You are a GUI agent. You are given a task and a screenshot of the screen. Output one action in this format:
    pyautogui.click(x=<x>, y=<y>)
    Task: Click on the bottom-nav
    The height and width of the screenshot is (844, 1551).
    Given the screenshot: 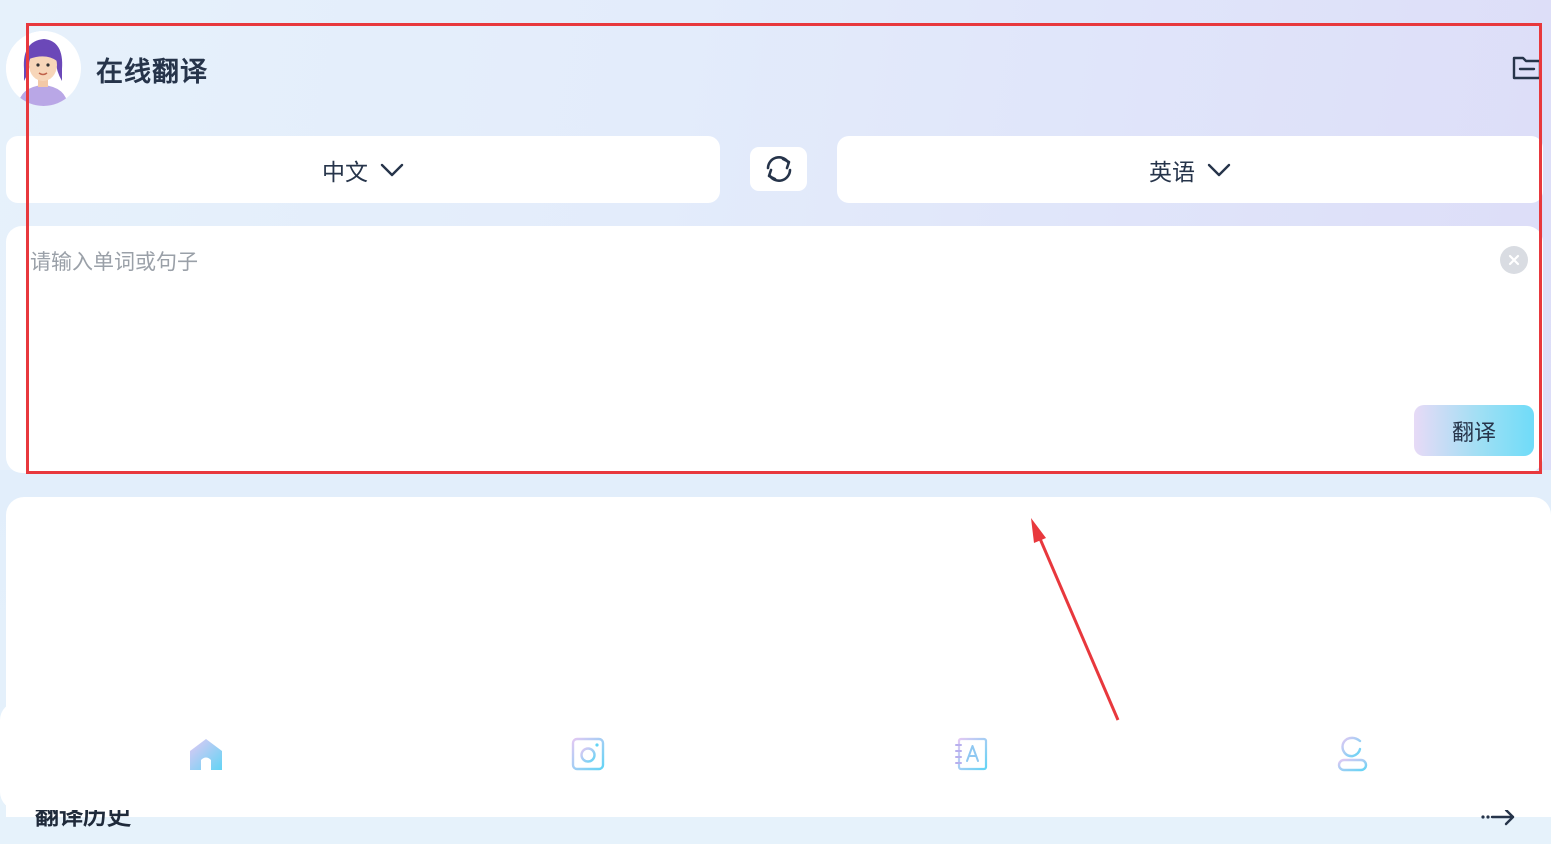 What is the action you would take?
    pyautogui.click(x=775, y=756)
    